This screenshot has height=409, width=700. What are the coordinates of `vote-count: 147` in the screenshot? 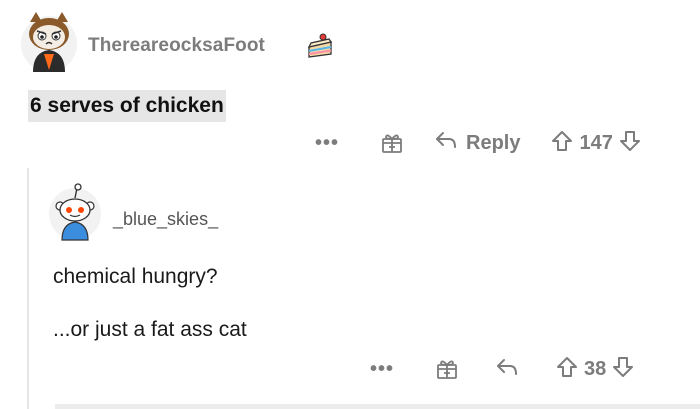 It's located at (596, 142).